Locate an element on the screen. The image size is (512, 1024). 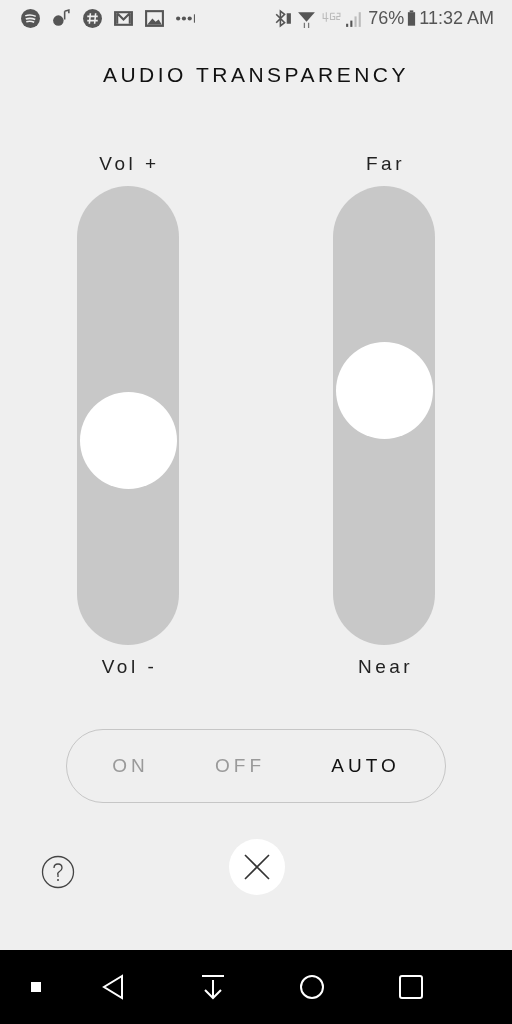
download-icon is located at coordinates (213, 987).